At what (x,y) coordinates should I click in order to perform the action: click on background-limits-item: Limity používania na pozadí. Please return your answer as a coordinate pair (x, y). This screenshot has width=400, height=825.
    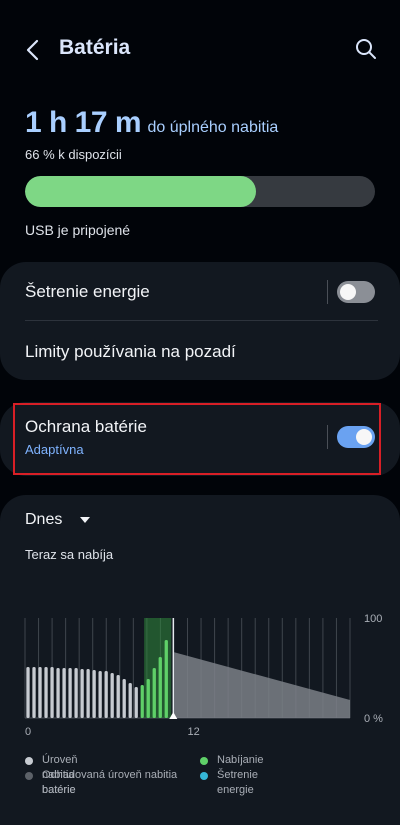
    Looking at the image, I should click on (130, 352).